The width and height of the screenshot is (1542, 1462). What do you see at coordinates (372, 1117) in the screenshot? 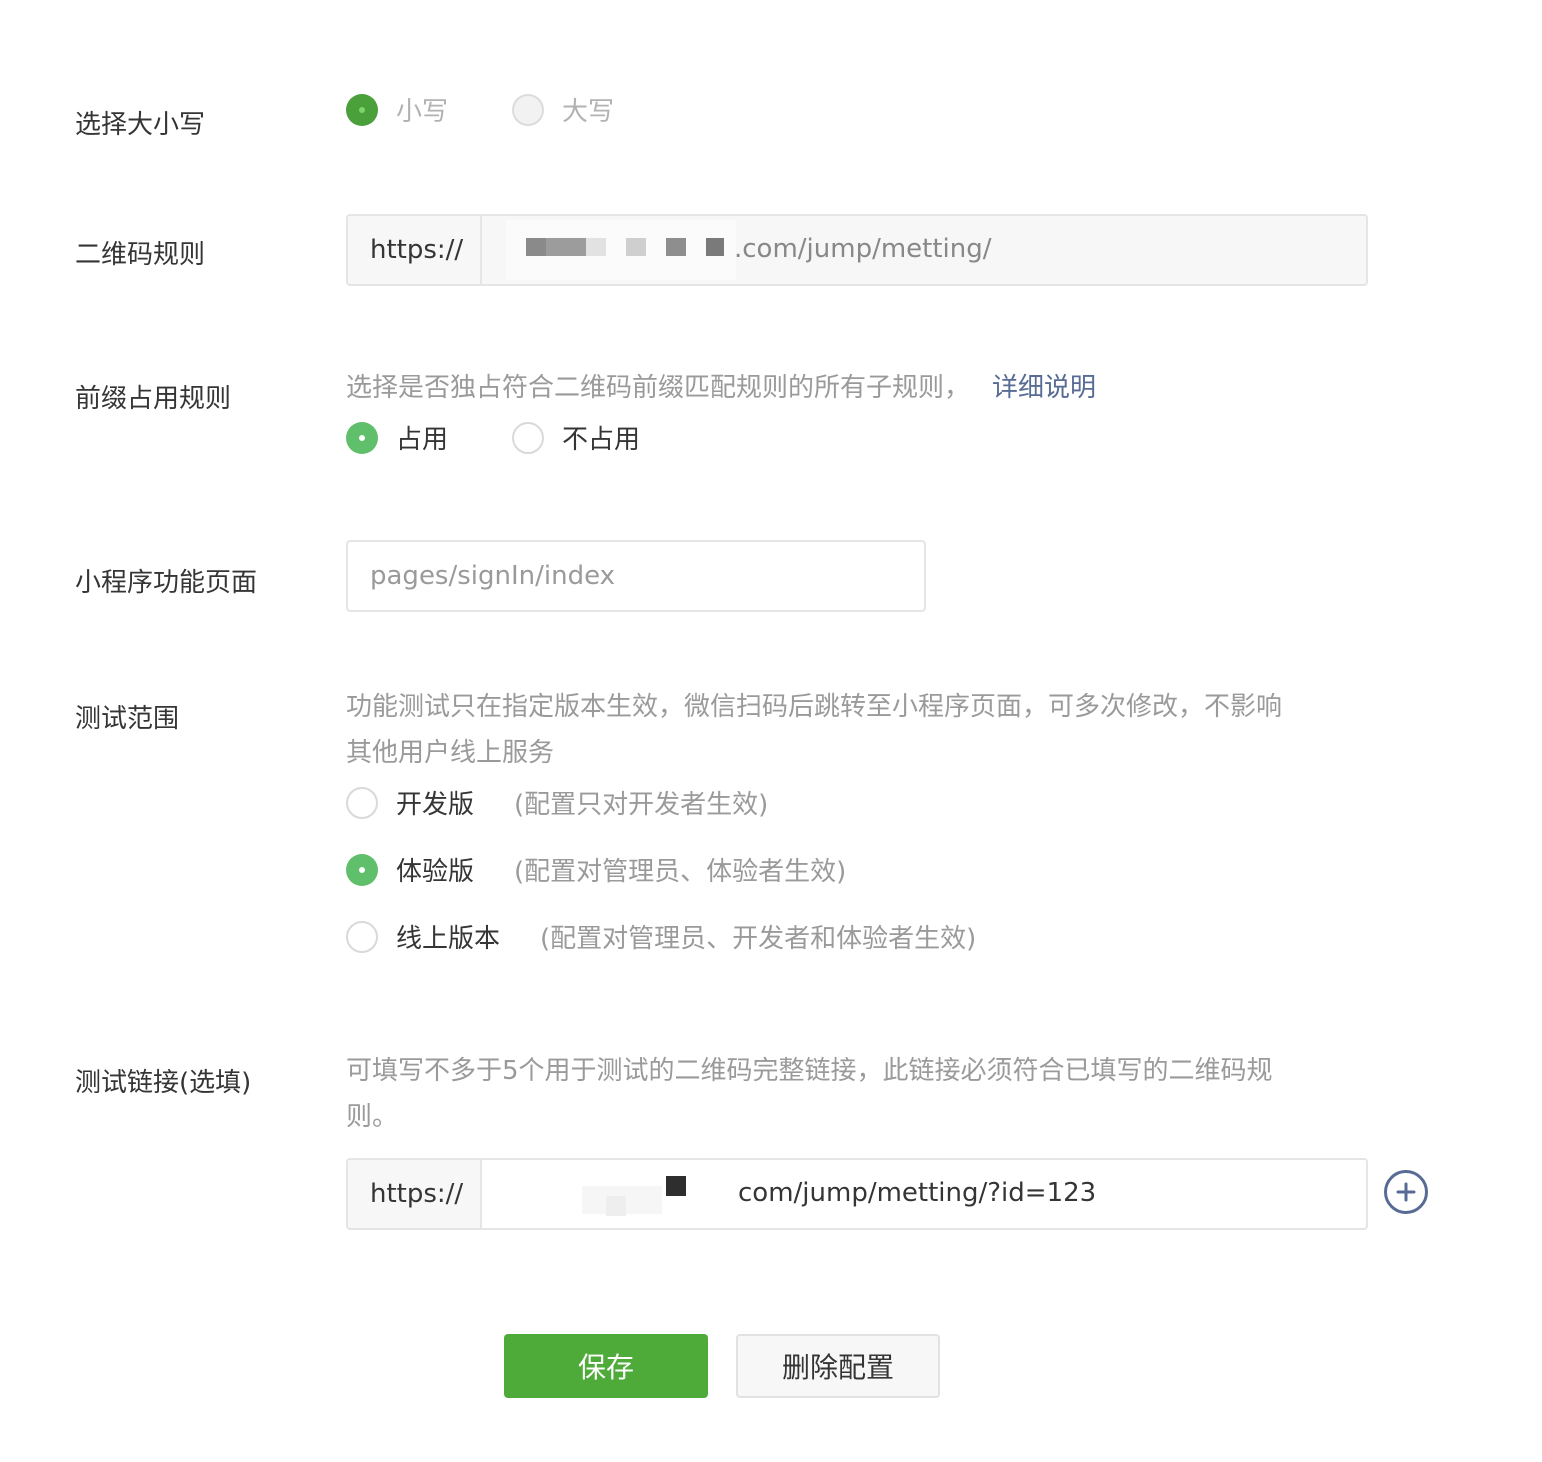
I see `test-link-description-line2: 则。` at bounding box center [372, 1117].